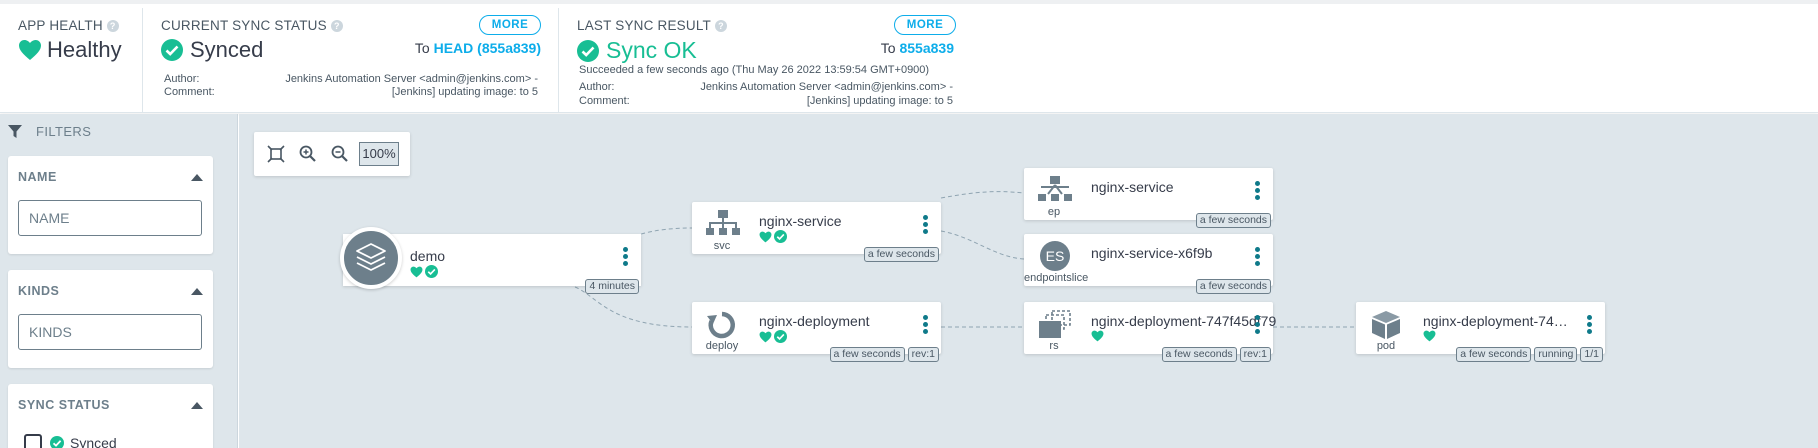 The height and width of the screenshot is (448, 1818). I want to click on name-filter-panel: NAME, so click(110, 205).